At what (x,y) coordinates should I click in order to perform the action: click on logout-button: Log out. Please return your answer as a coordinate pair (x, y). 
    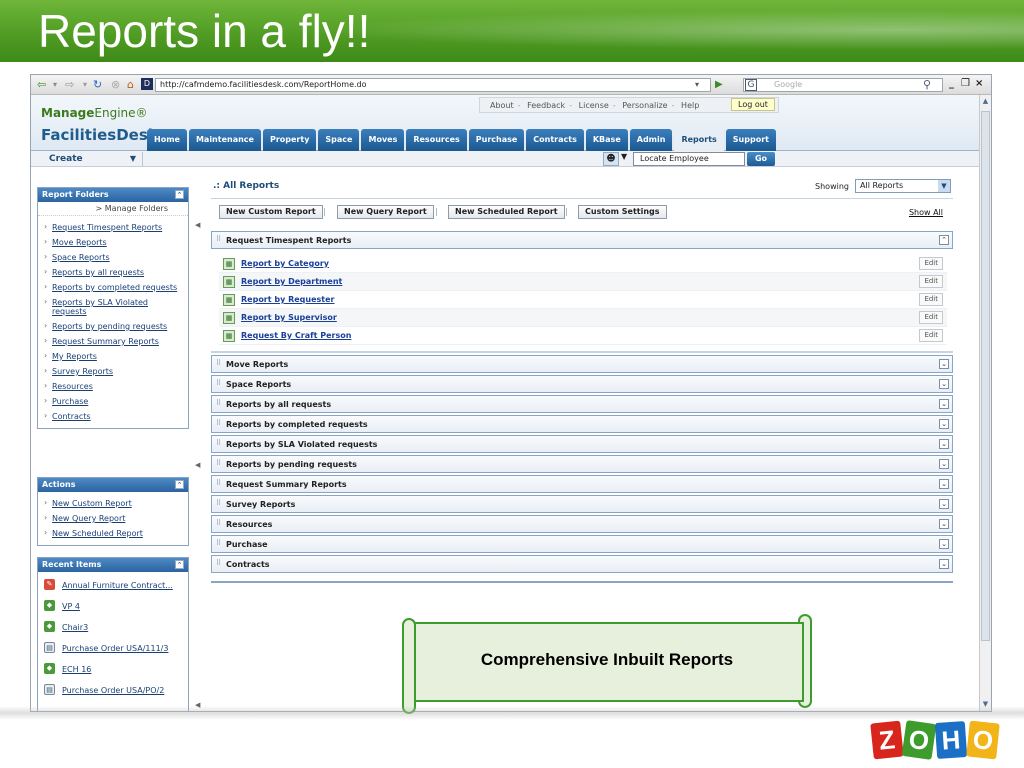
    Looking at the image, I should click on (753, 104).